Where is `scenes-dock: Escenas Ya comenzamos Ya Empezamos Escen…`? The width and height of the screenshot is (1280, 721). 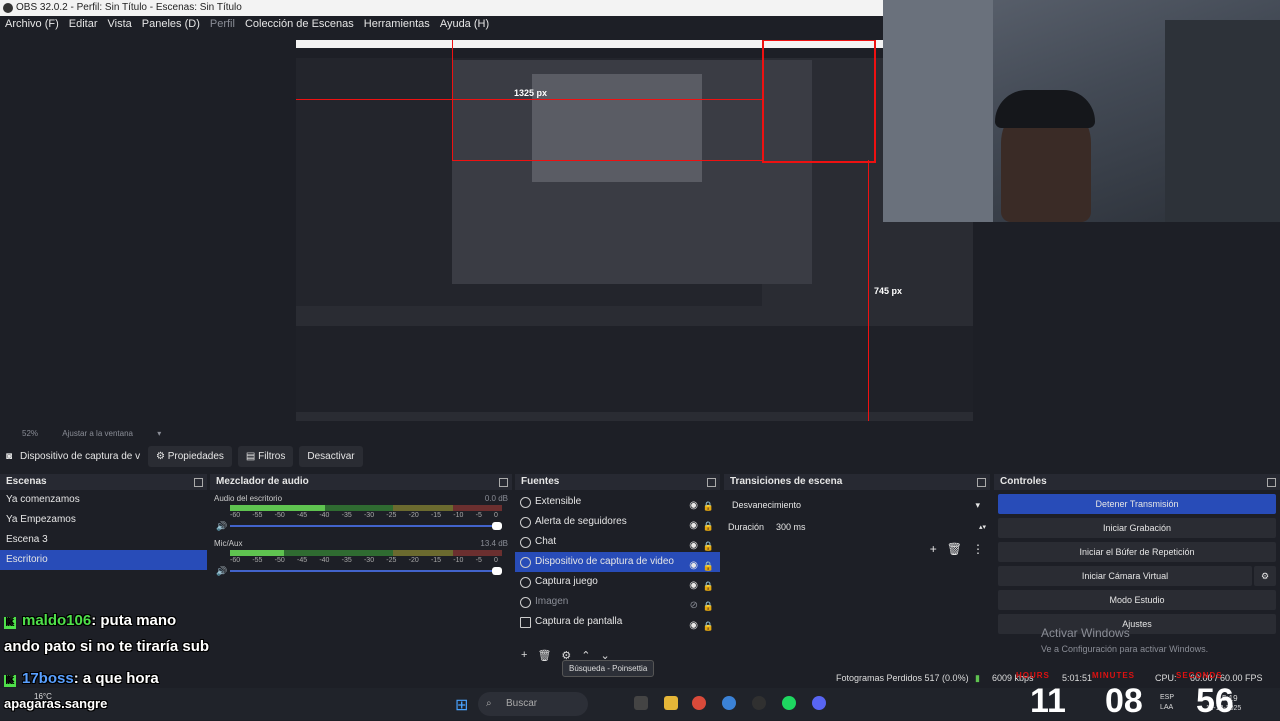 scenes-dock: Escenas Ya comenzamos Ya Empezamos Escen… is located at coordinates (103, 569).